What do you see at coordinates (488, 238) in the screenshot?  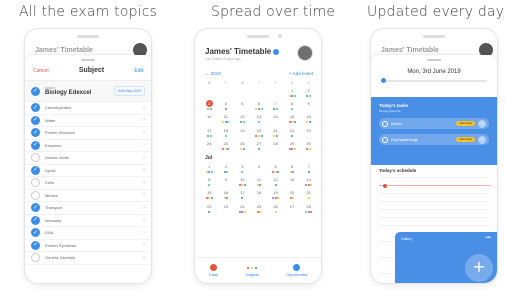 I see `more-icon: •••` at bounding box center [488, 238].